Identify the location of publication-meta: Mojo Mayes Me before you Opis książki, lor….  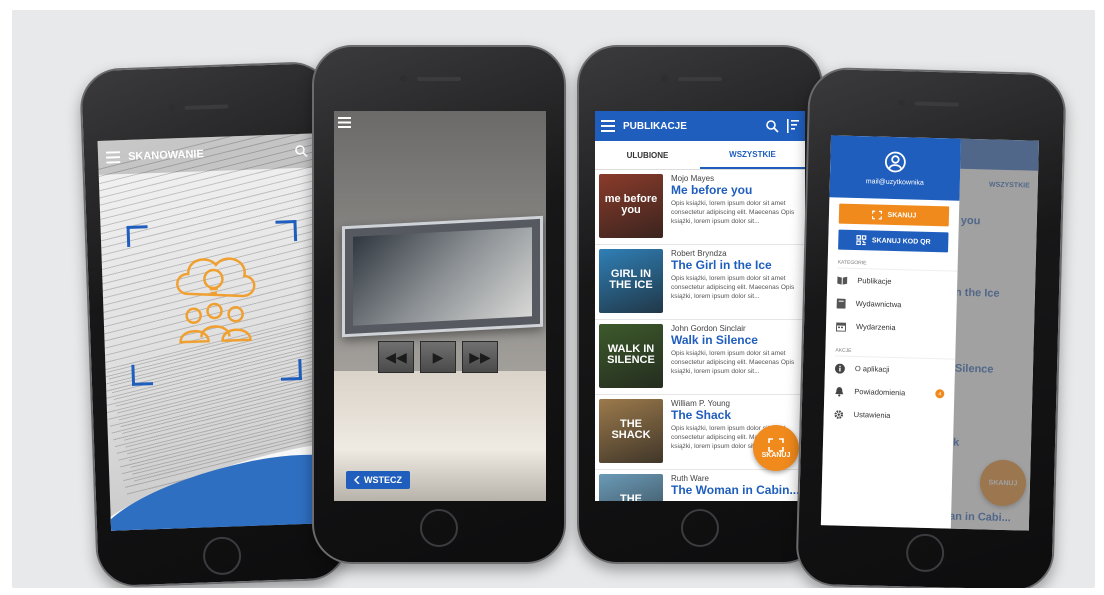
(736, 206).